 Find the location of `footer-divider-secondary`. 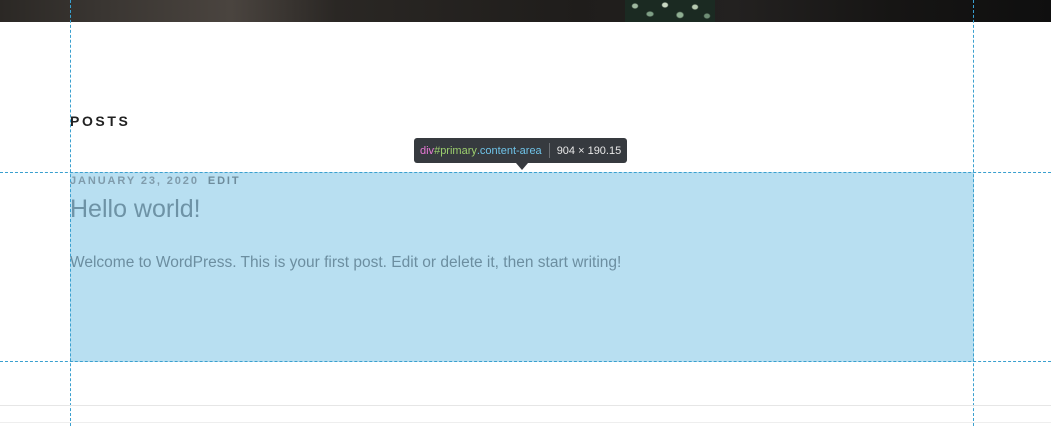

footer-divider-secondary is located at coordinates (525, 422).